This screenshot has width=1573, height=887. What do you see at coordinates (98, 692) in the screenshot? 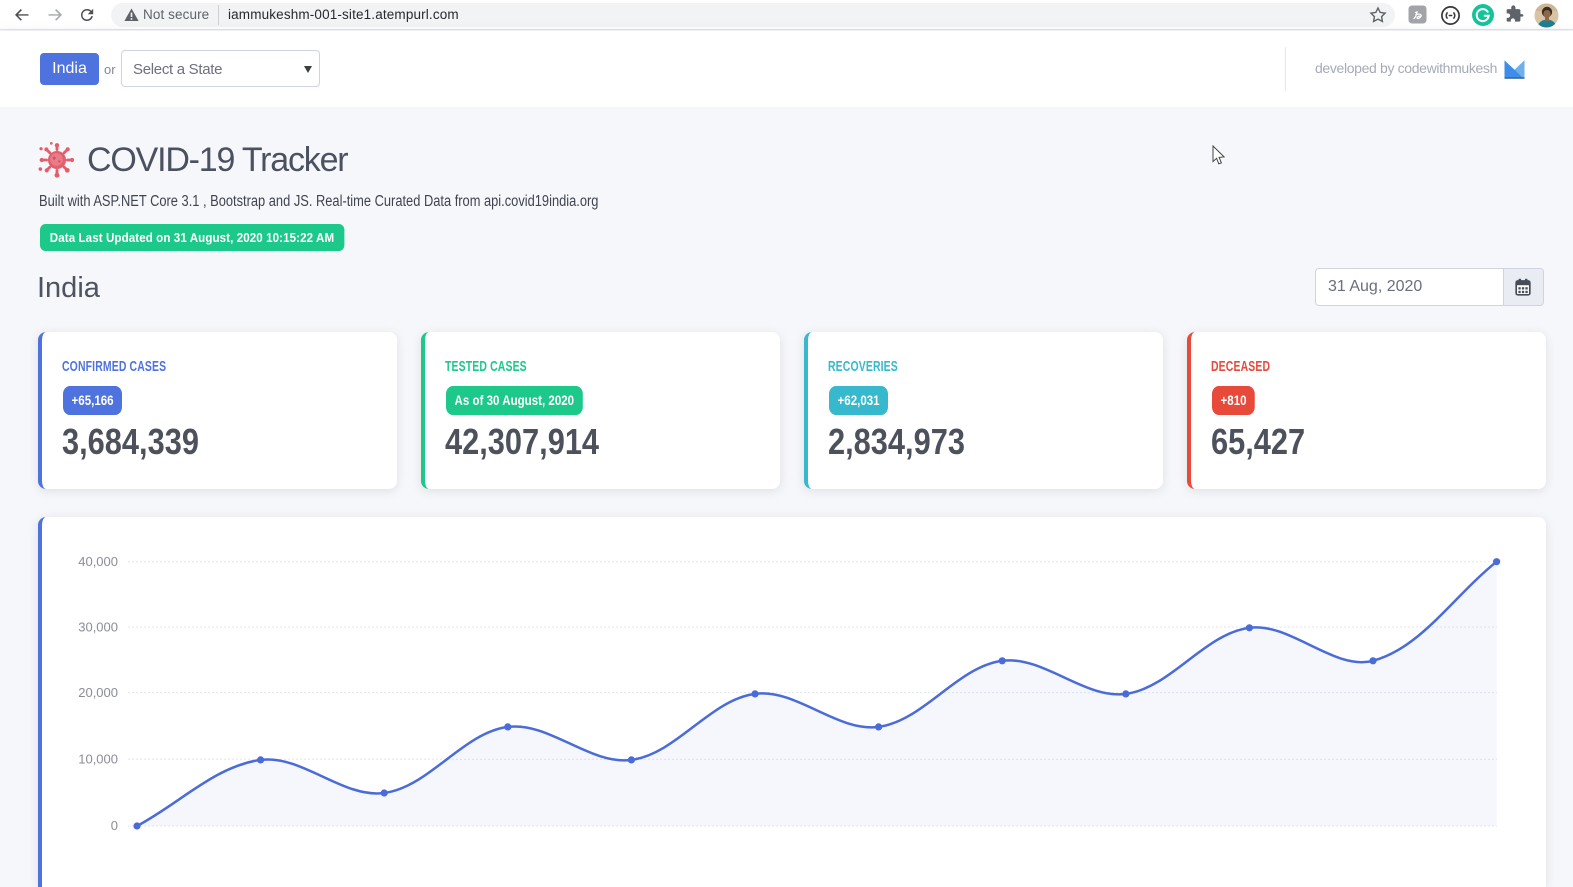
I see `svg-text: 20,000` at bounding box center [98, 692].